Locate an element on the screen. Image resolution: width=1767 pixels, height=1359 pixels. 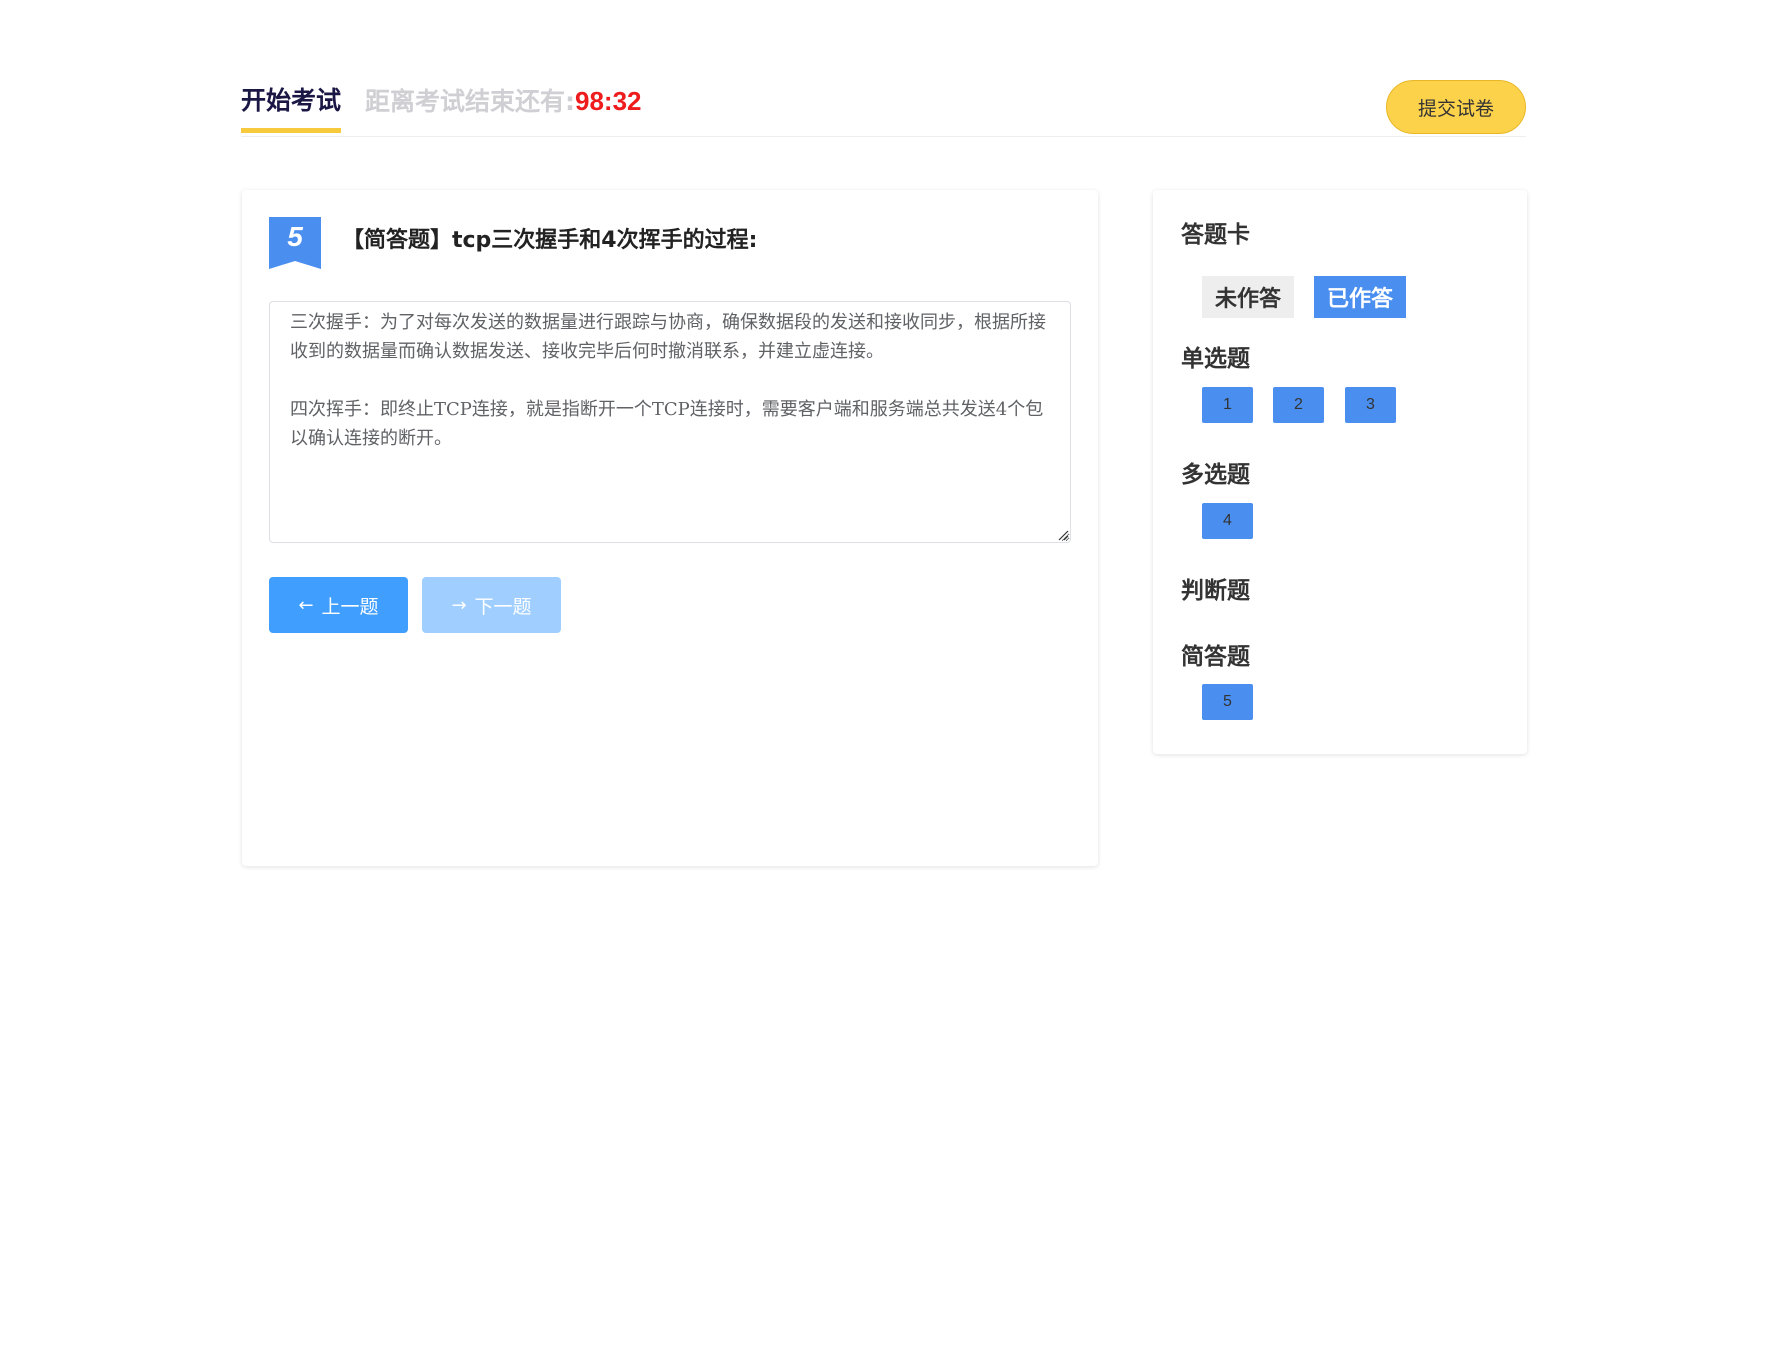
card-question-2: 2 is located at coordinates (1298, 405).